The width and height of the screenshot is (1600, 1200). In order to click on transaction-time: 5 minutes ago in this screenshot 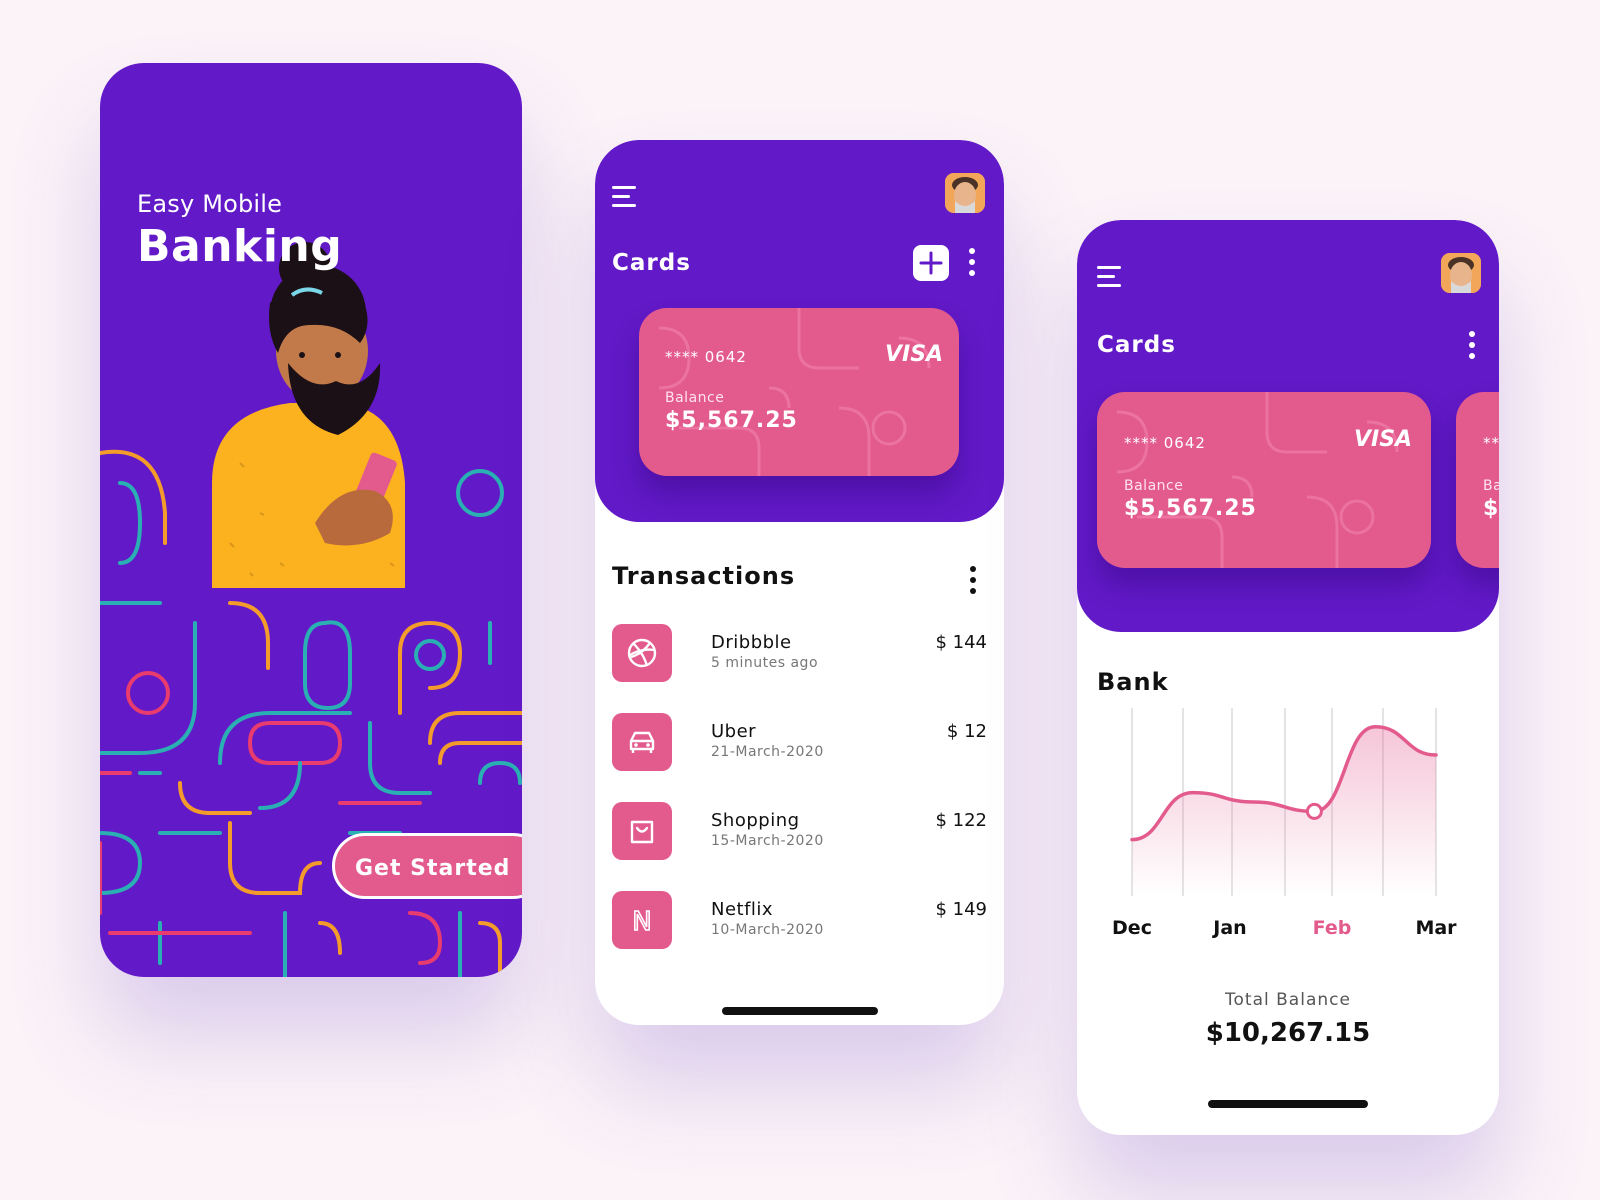, I will do `click(765, 663)`.